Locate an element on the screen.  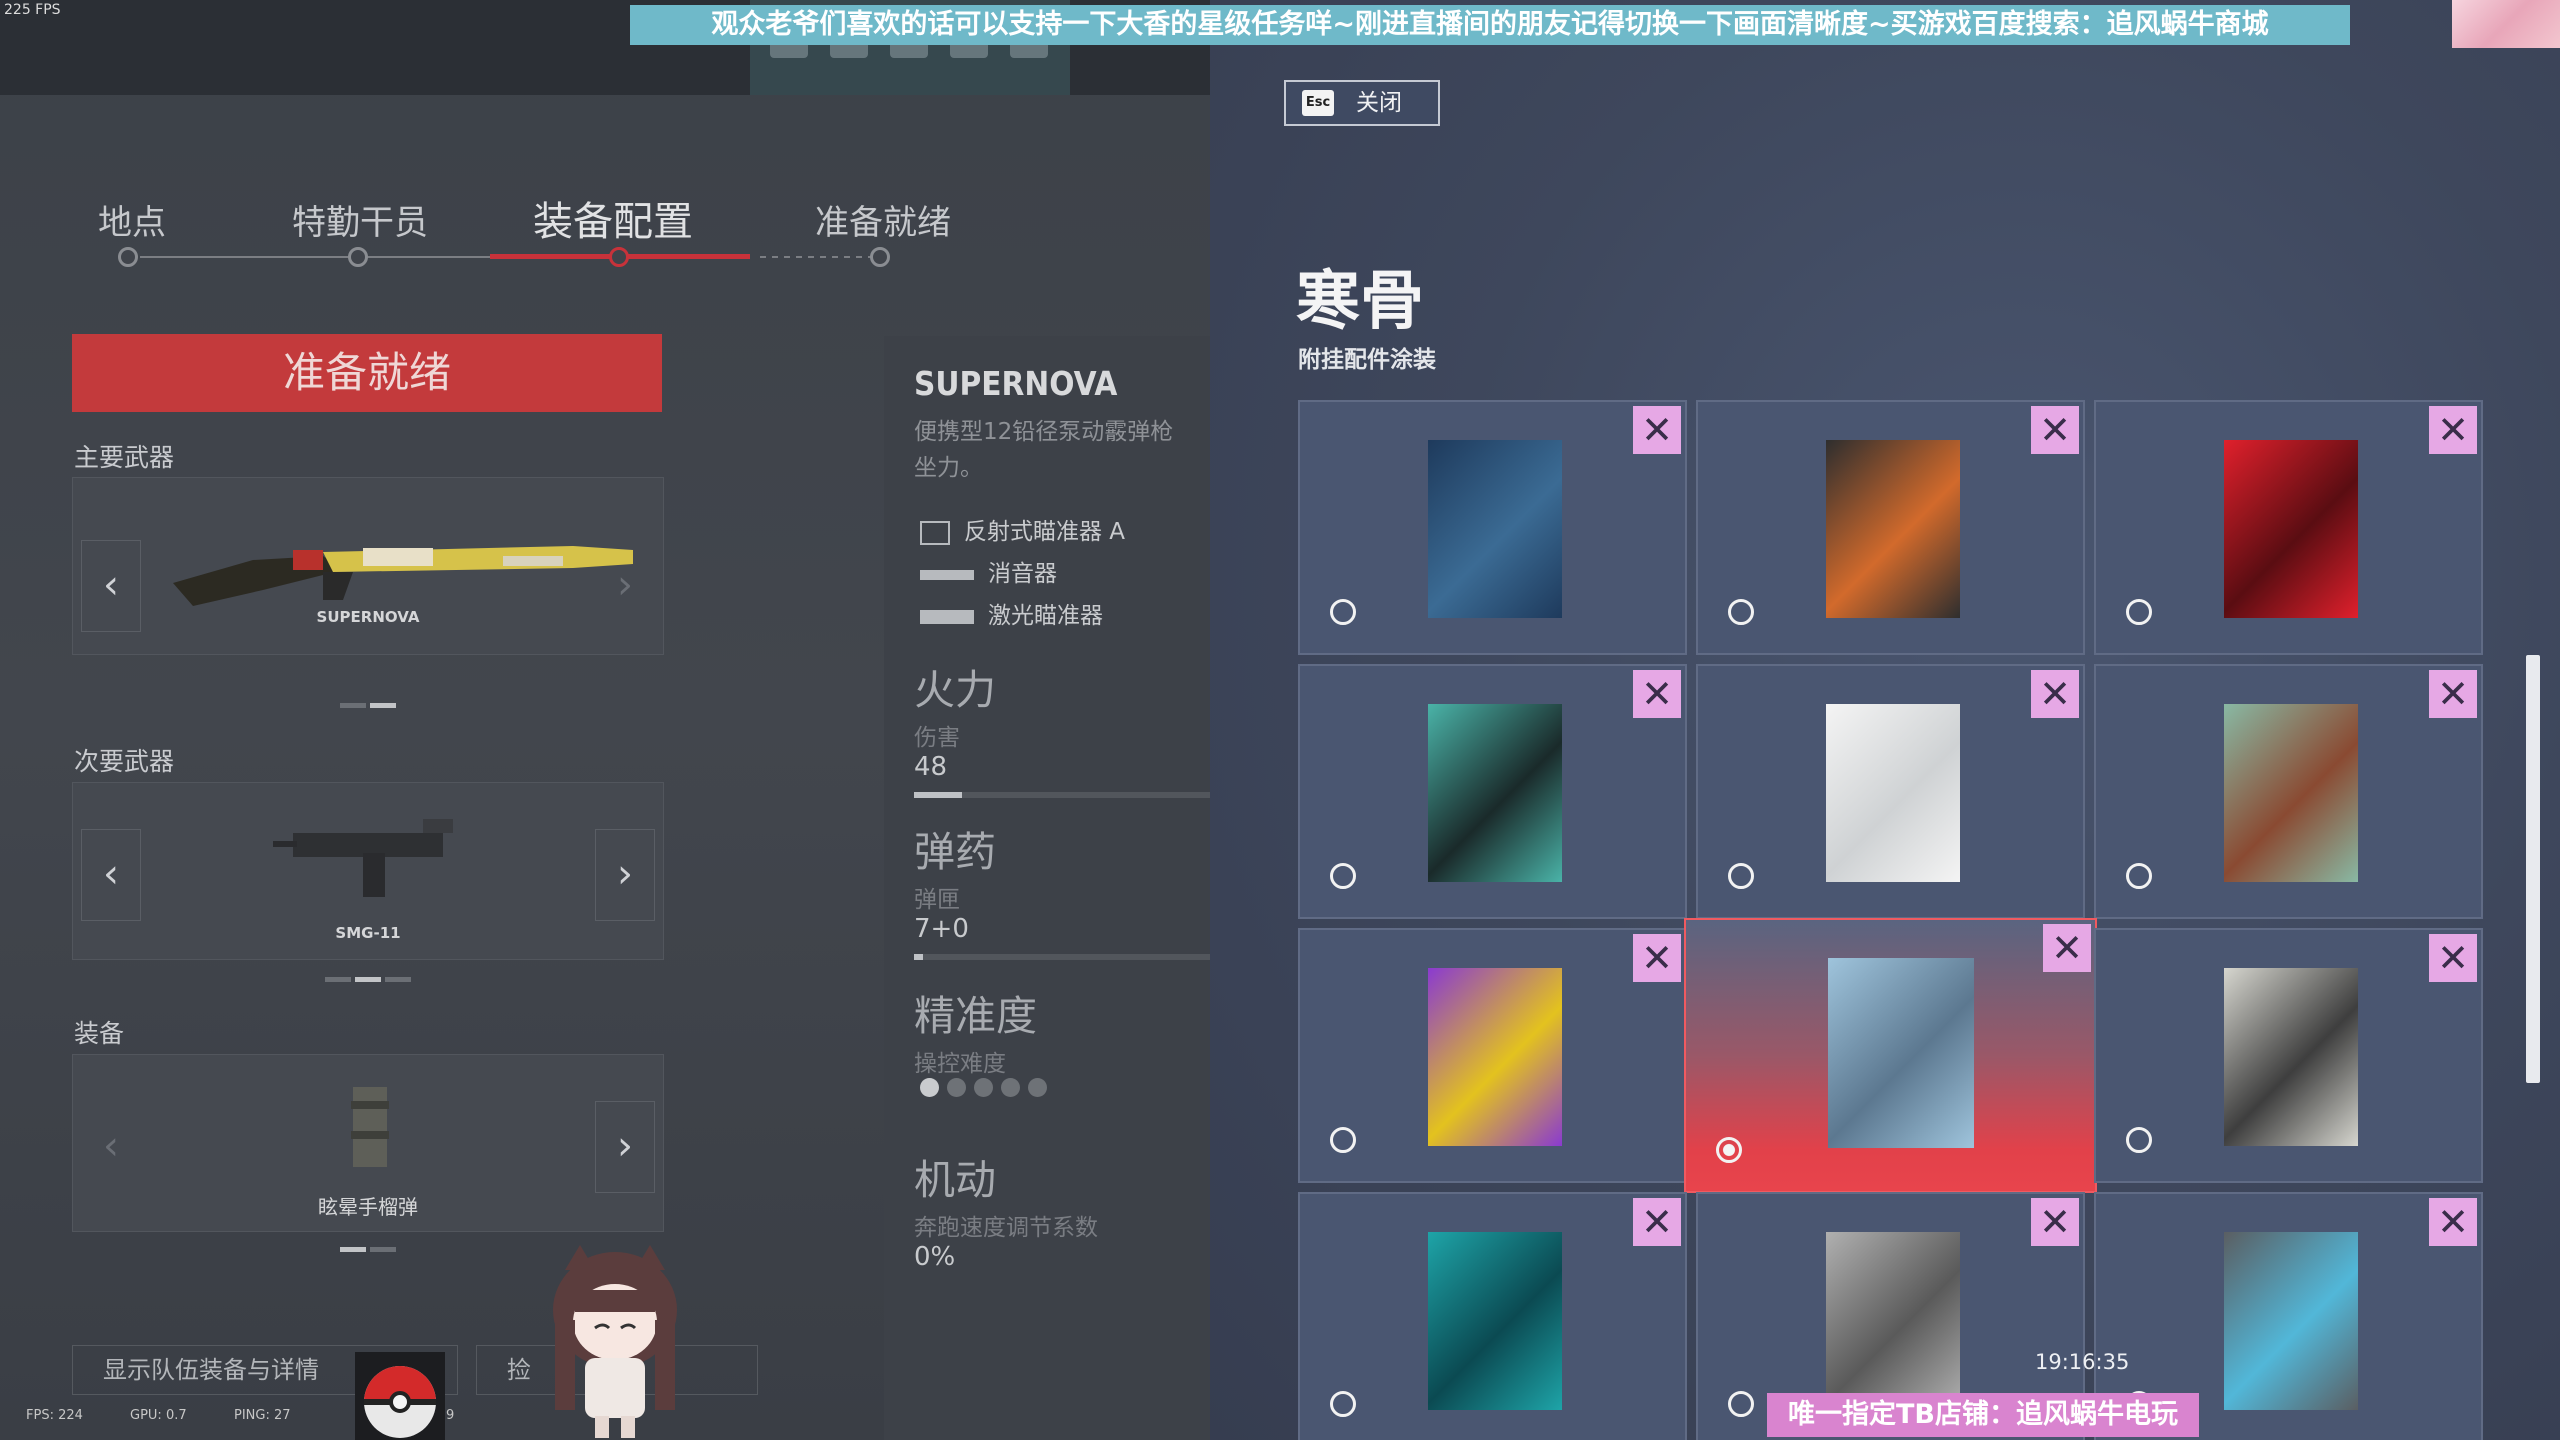
skin-tile-teal-drip-skin: ✕ is located at coordinates (1492, 1316).